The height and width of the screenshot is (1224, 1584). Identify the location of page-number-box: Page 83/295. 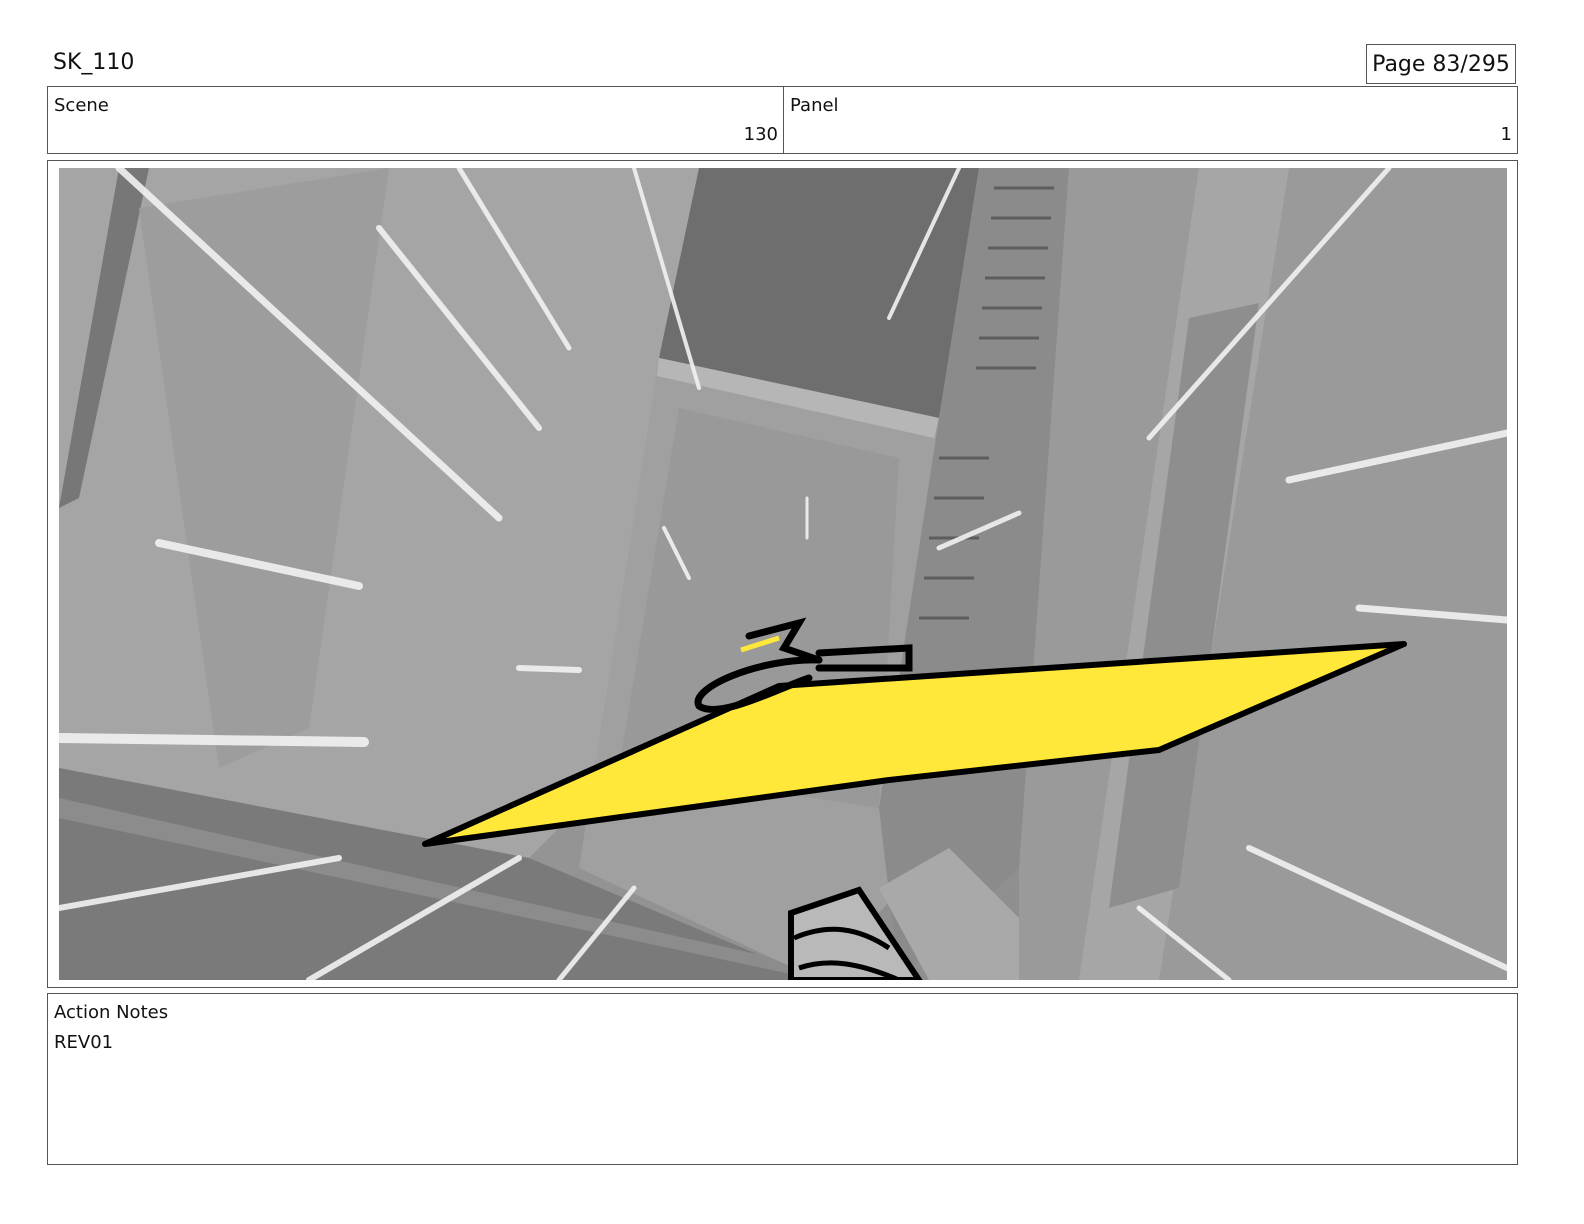
(1441, 64).